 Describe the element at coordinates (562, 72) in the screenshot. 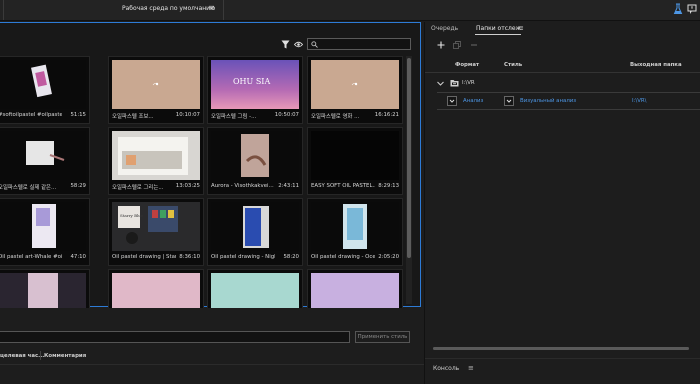

I see `header-divider` at that location.